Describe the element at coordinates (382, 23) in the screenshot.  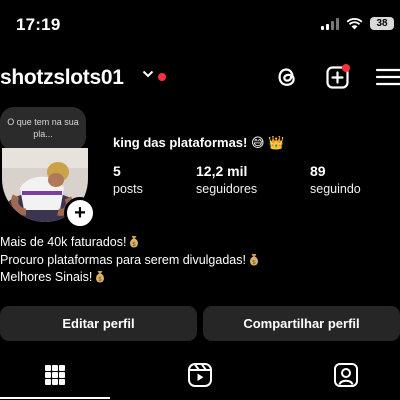
I see `battery-icon: 38` at that location.